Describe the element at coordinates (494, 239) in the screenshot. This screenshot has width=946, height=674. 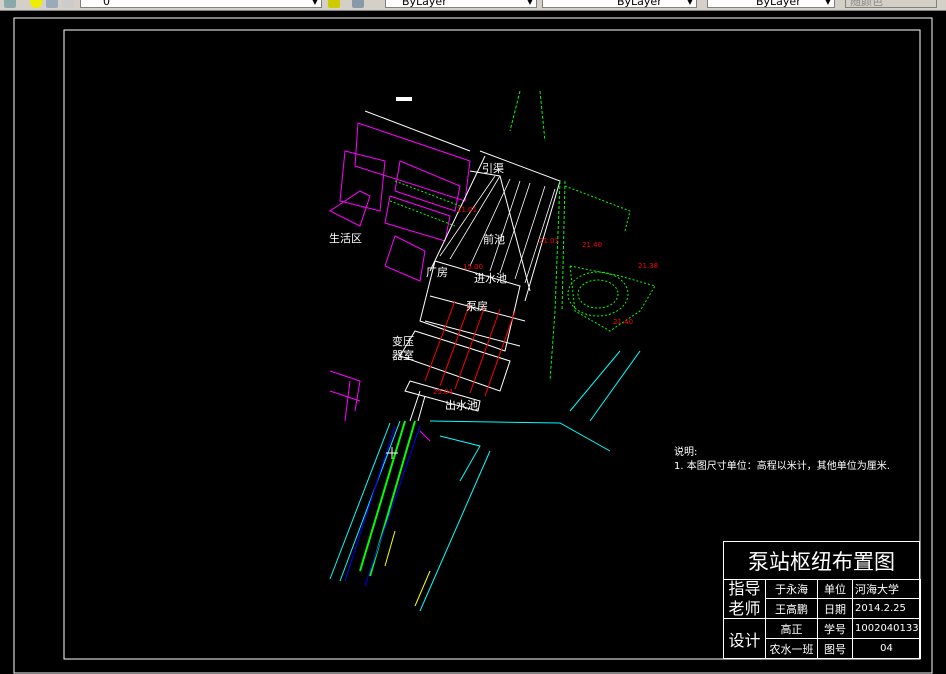
I see `label-forebay: 前池` at that location.